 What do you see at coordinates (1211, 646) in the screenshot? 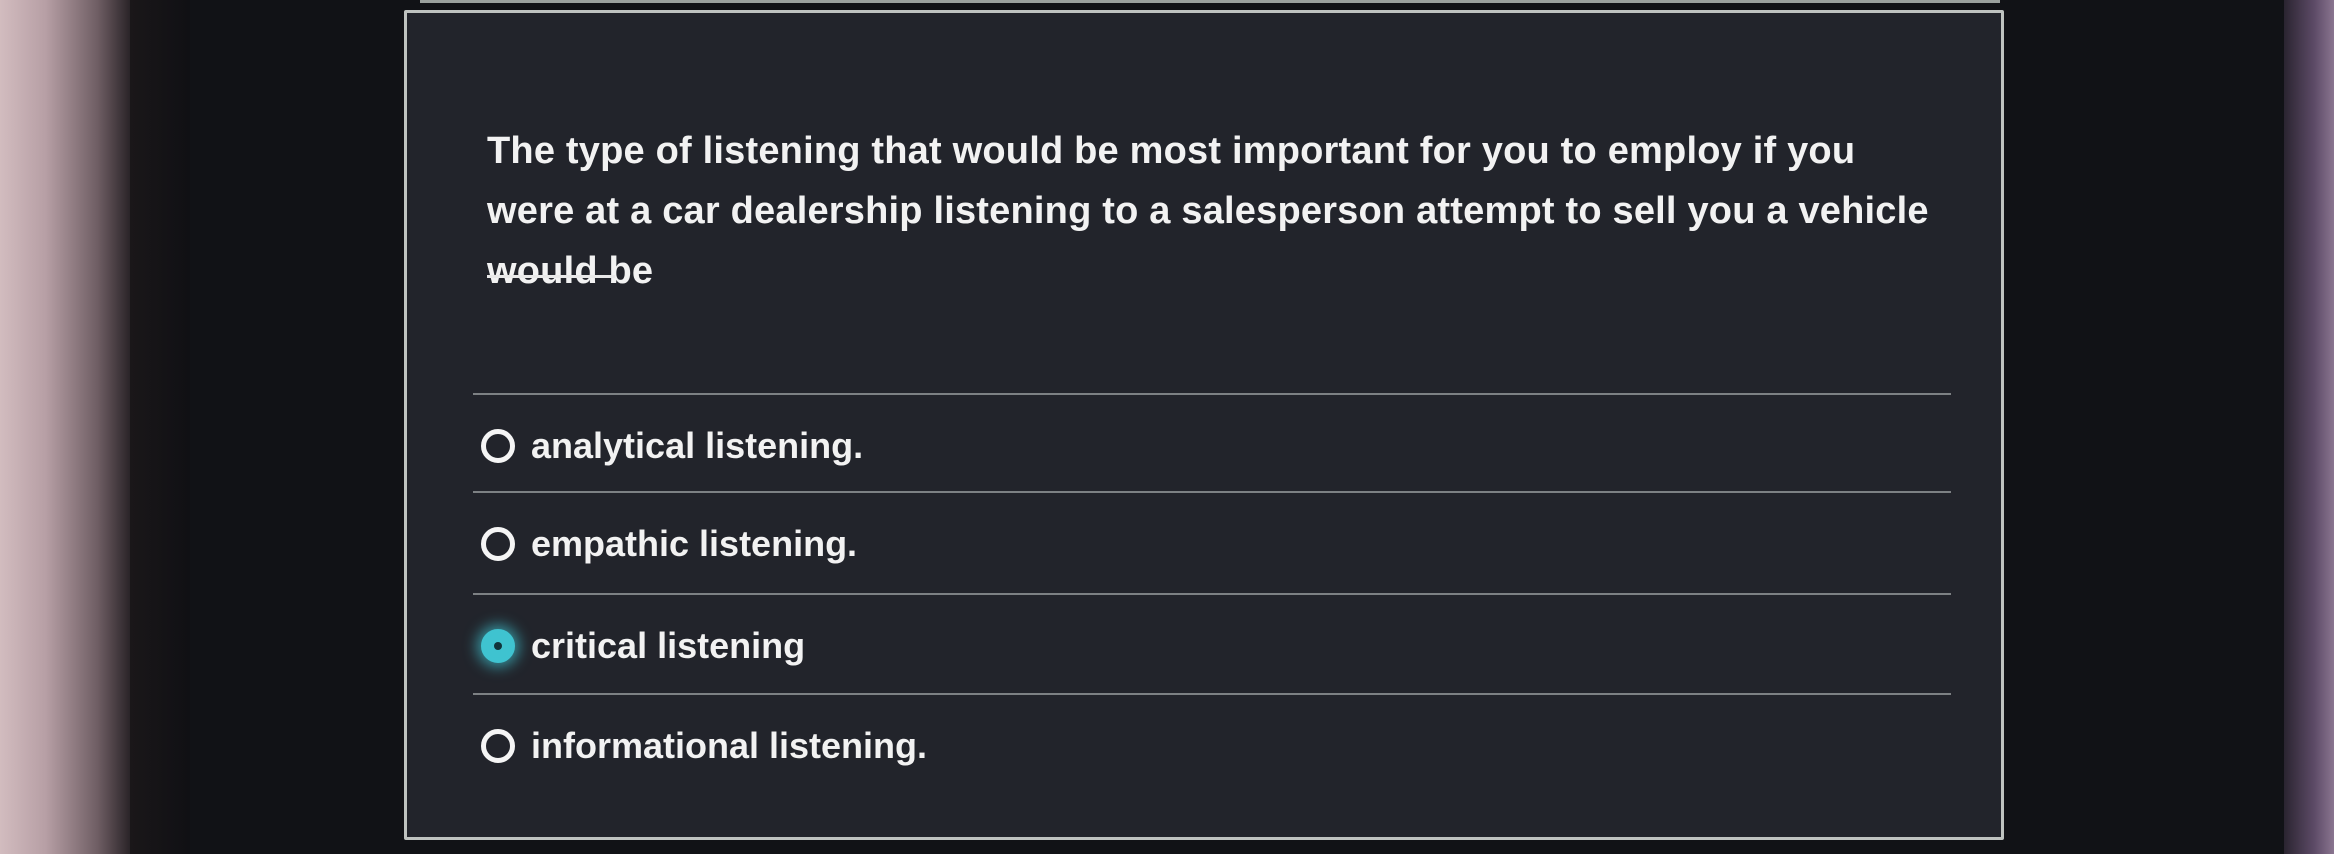
I see `option-critical-listening: critical listening` at bounding box center [1211, 646].